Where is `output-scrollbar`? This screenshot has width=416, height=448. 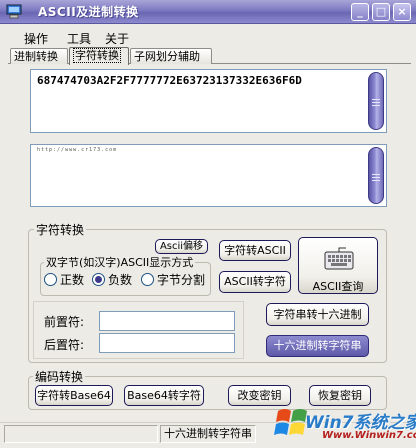
output-scrollbar is located at coordinates (376, 101).